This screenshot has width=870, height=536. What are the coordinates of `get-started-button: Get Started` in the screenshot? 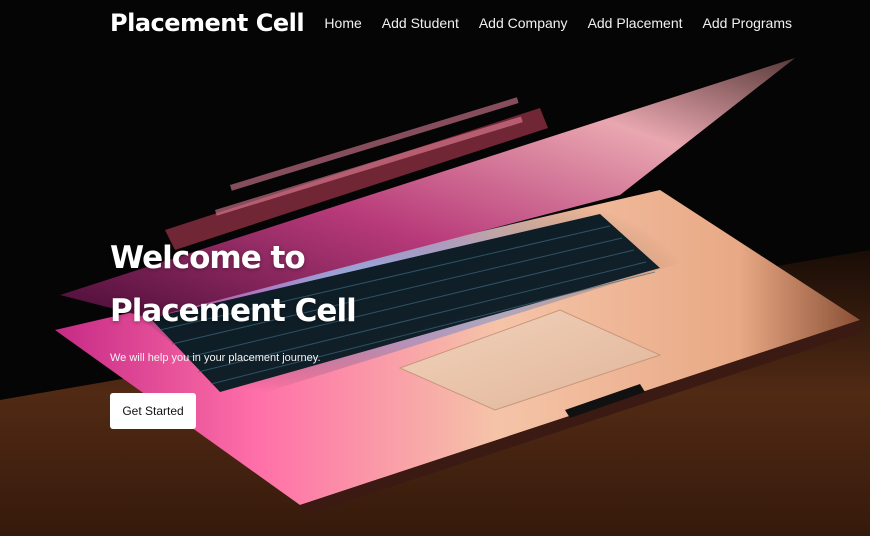 It's located at (153, 411).